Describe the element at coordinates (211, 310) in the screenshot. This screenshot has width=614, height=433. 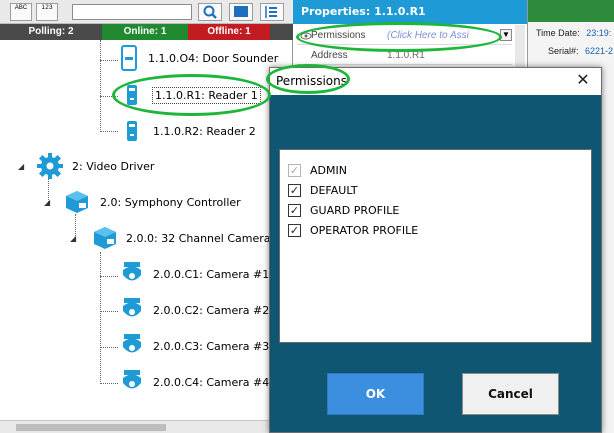
I see `tree-node-label: 2.0.0.C2: Camera #2` at that location.